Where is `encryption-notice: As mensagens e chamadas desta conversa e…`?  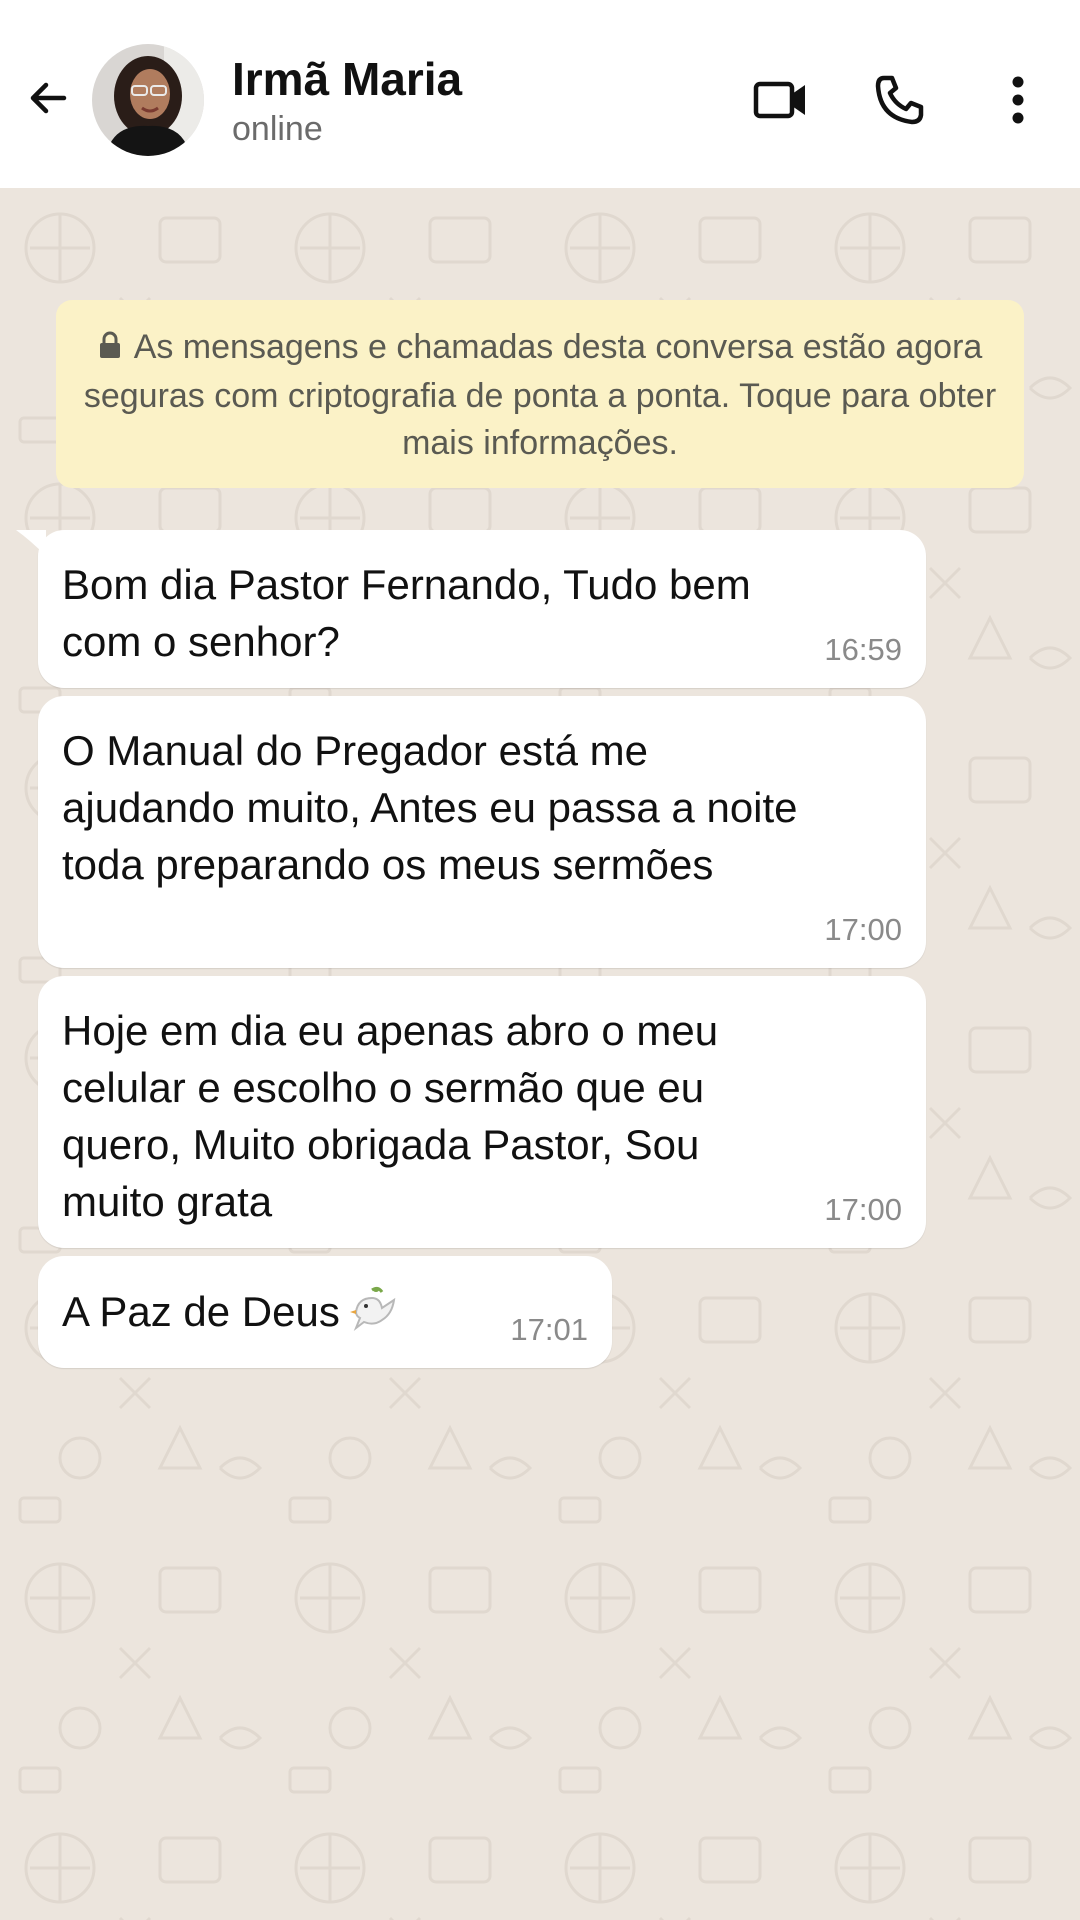
encryption-notice: As mensagens e chamadas desta conversa e… is located at coordinates (540, 394).